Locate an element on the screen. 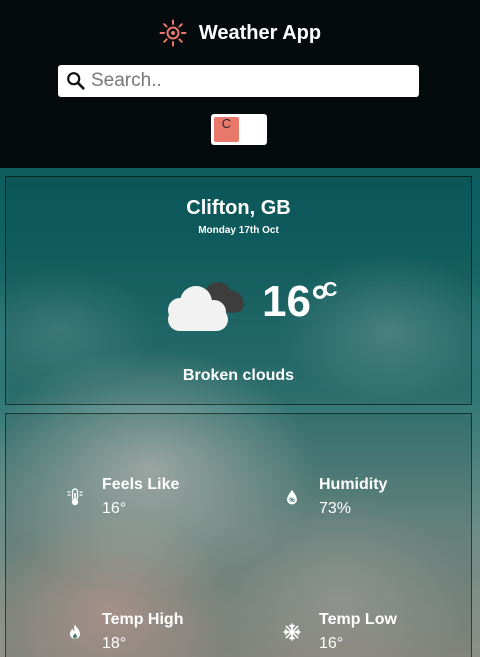 The width and height of the screenshot is (480, 657). feels-like-label: Feels Like is located at coordinates (141, 484).